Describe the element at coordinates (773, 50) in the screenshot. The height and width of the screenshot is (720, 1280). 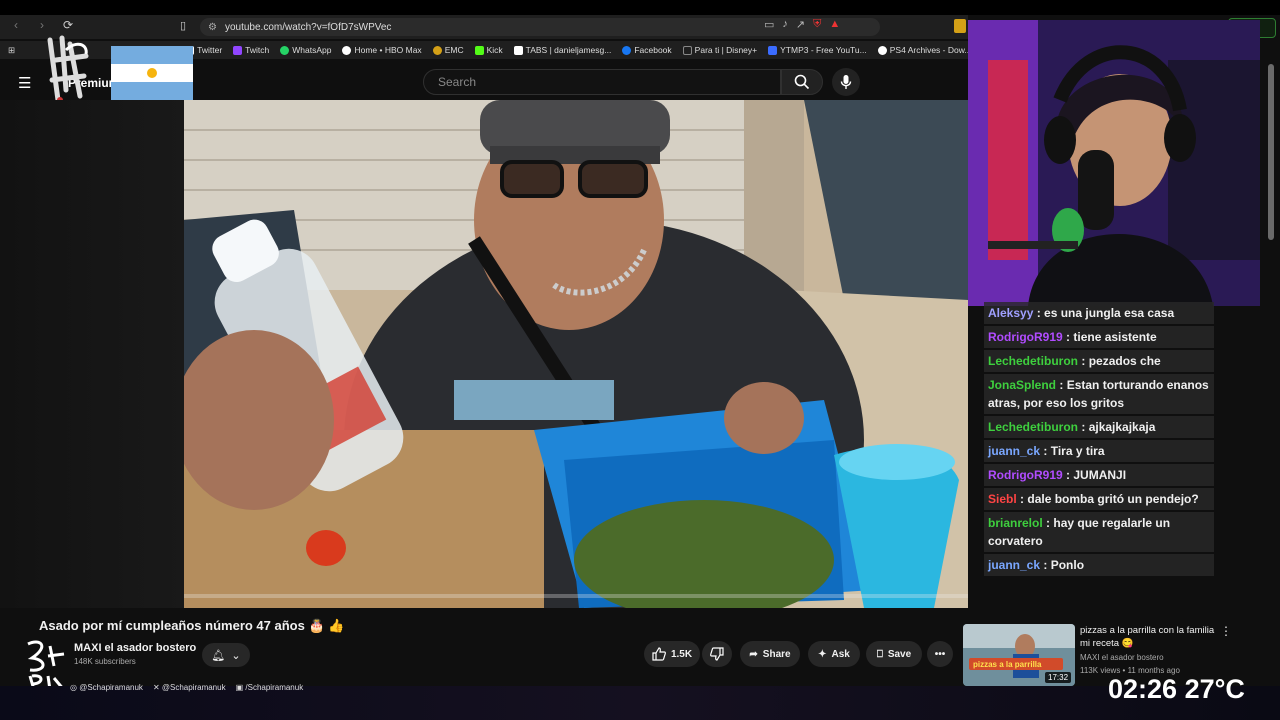
I see `ytmp3-icon` at that location.